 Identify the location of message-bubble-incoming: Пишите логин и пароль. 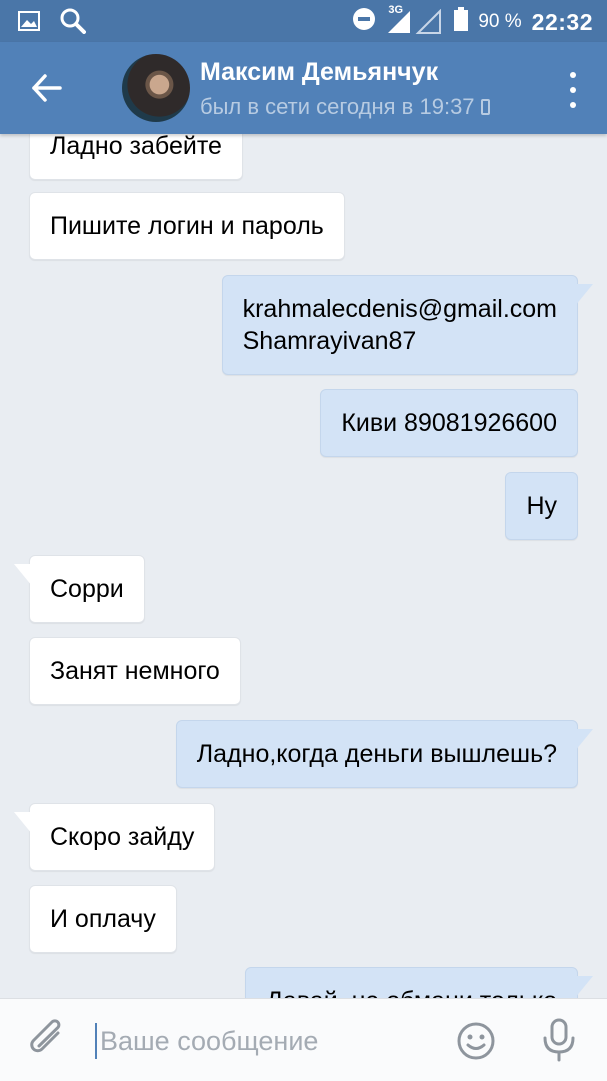
(187, 226).